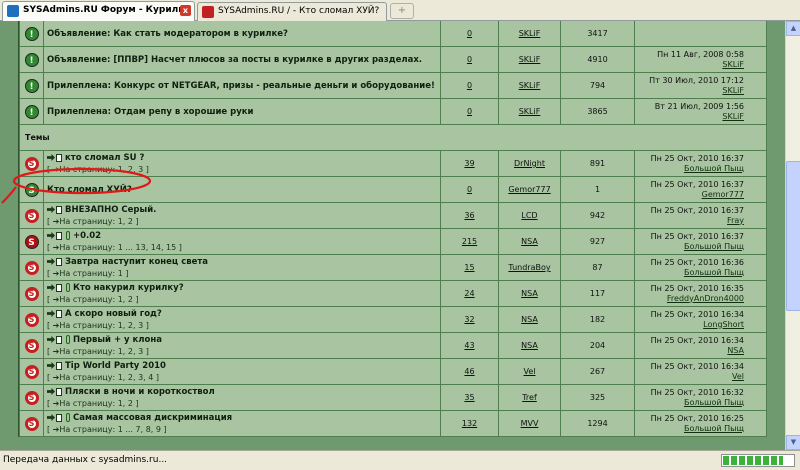 This screenshot has width=800, height=470. Describe the element at coordinates (689, 377) in the screenshot. I see `last-post-user: Vel` at that location.